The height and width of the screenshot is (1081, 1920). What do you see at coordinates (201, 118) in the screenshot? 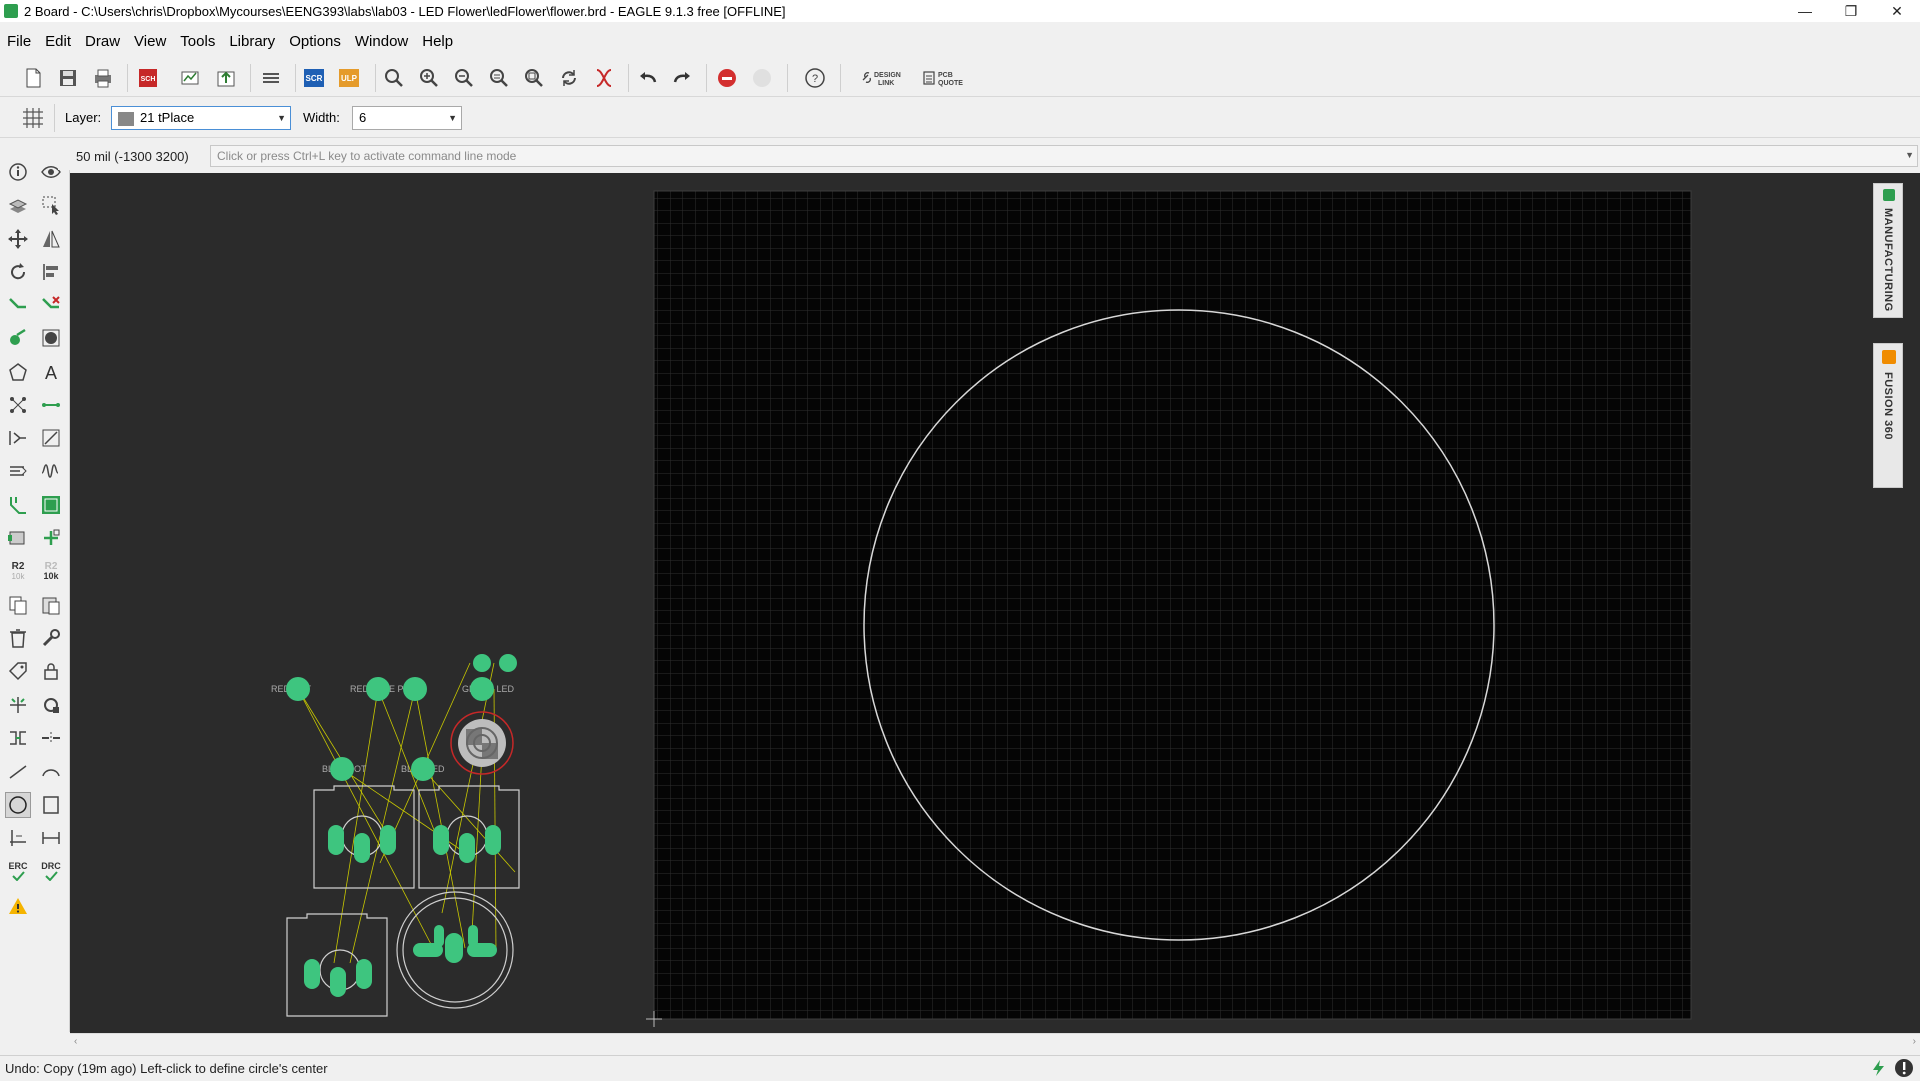
I see `layer-select: 21 tPlace ▼` at bounding box center [201, 118].